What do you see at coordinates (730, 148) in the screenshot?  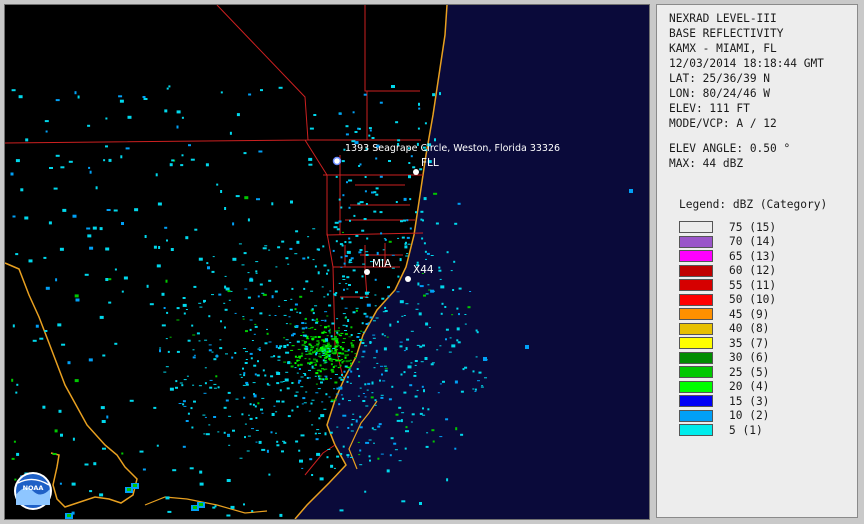 I see `elevation-angle: ELEV ANGLE: 0.50 °` at bounding box center [730, 148].